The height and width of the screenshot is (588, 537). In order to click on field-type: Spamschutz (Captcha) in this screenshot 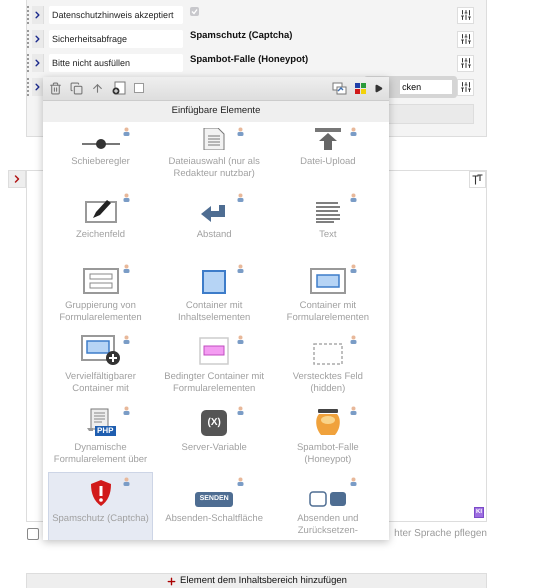, I will do `click(241, 35)`.